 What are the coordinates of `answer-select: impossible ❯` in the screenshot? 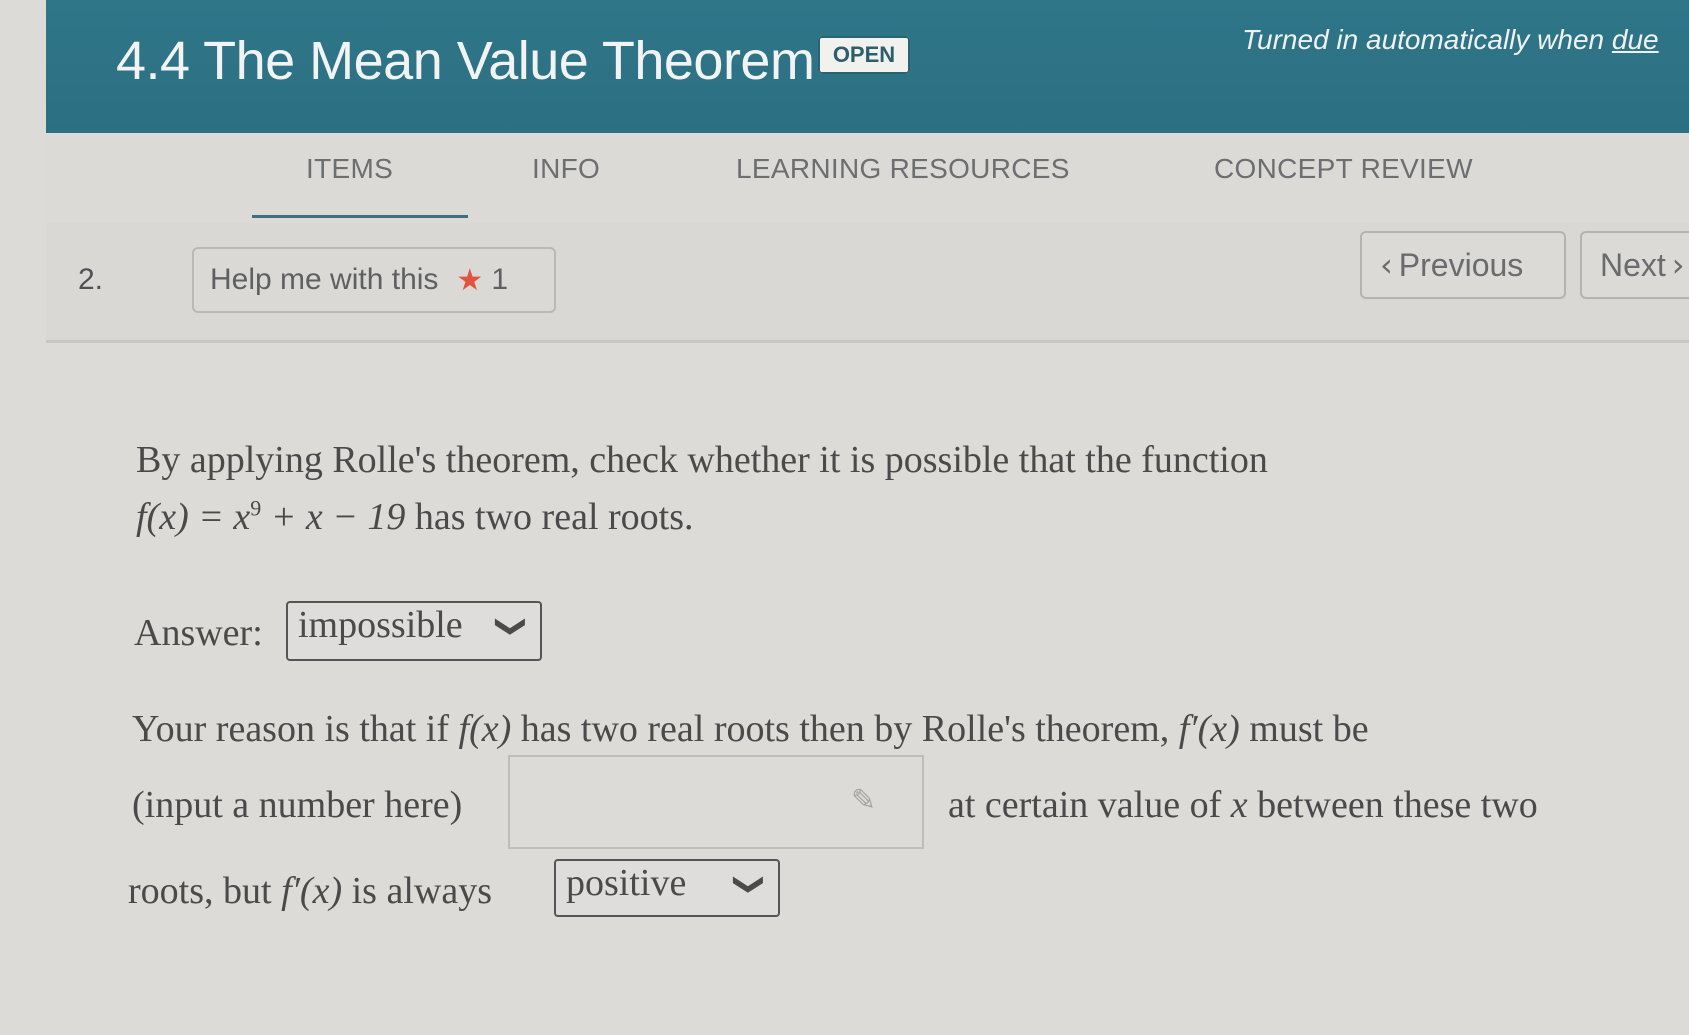 It's located at (414, 631).